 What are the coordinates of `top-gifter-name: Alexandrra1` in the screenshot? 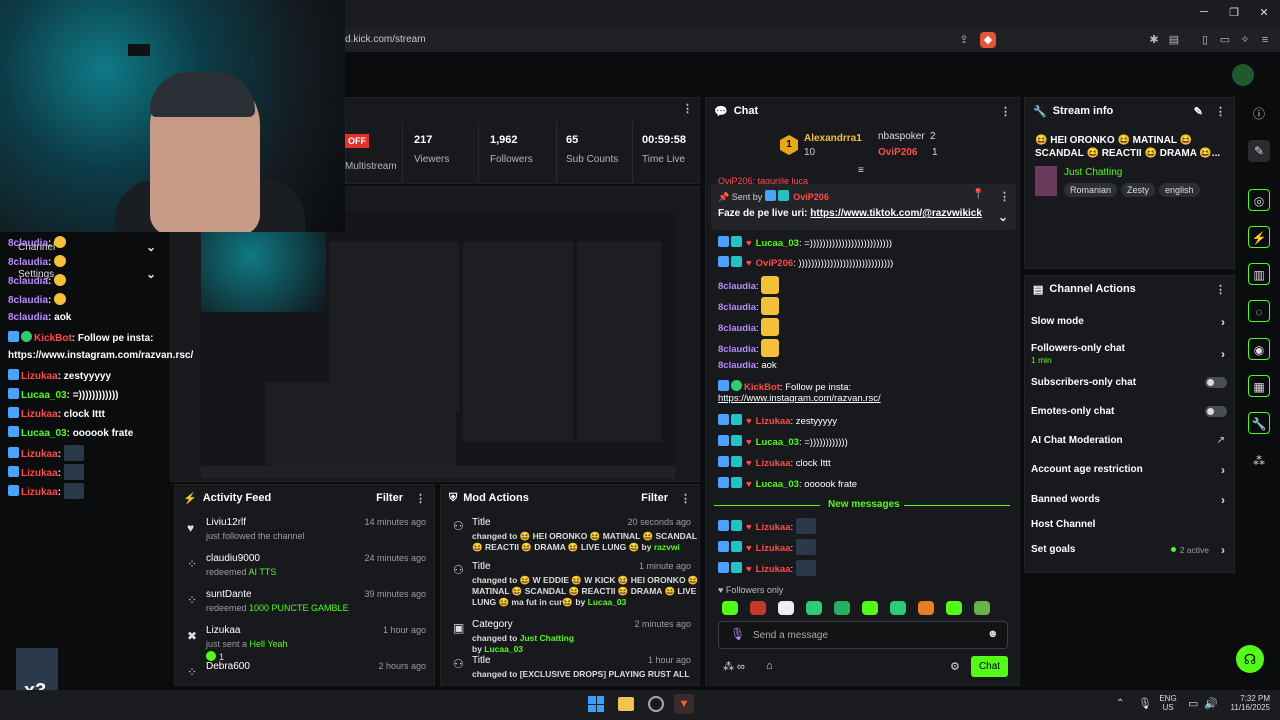 It's located at (833, 138).